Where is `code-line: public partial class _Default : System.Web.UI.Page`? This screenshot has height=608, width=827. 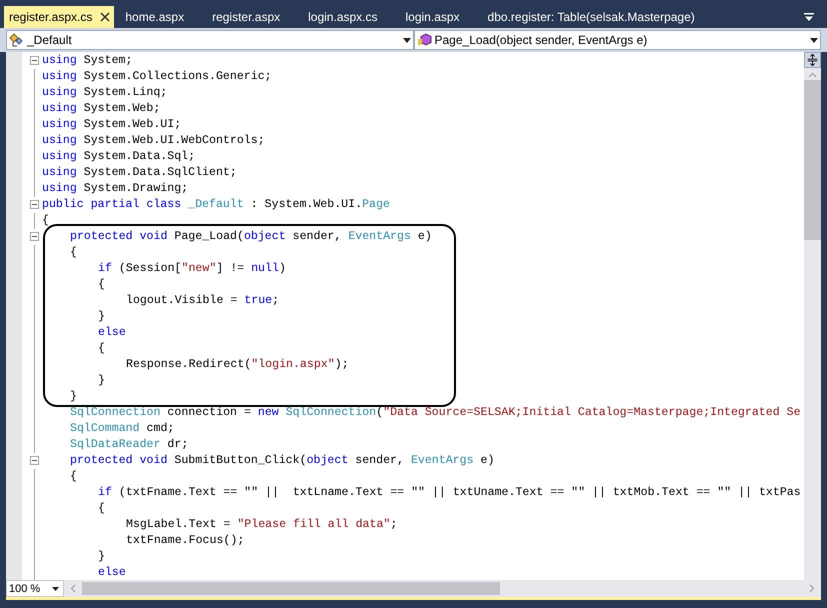
code-line: public partial class _Default : System.Web.UI.Page is located at coordinates (216, 205).